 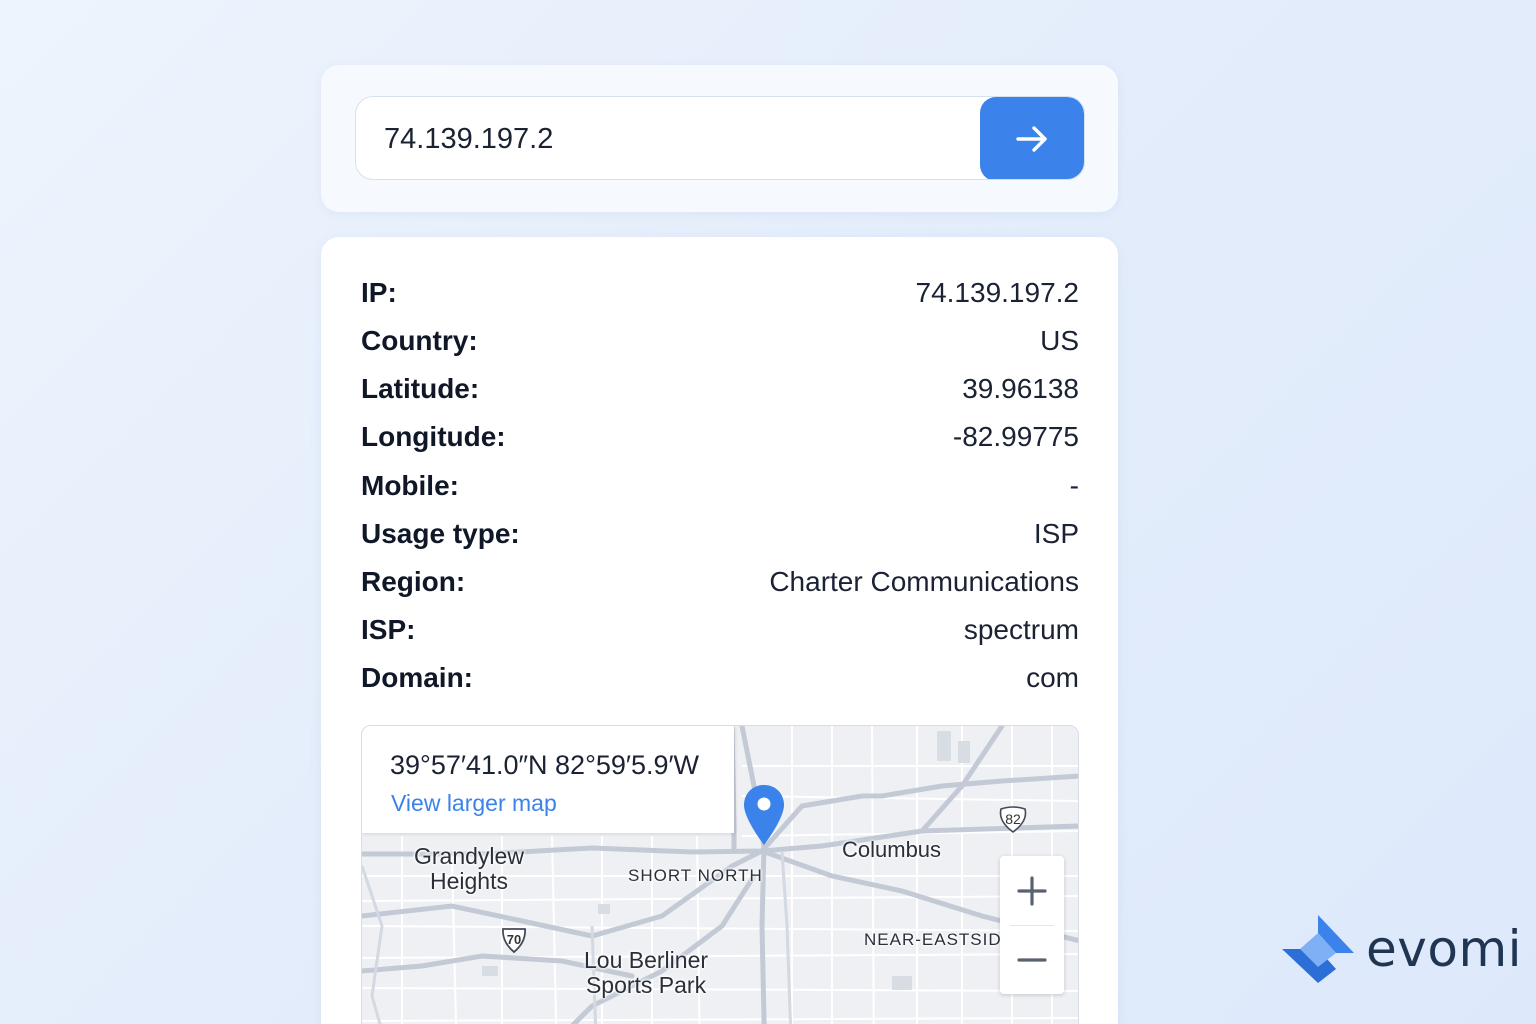 I want to click on info-value: -82.99775, so click(x=1015, y=436).